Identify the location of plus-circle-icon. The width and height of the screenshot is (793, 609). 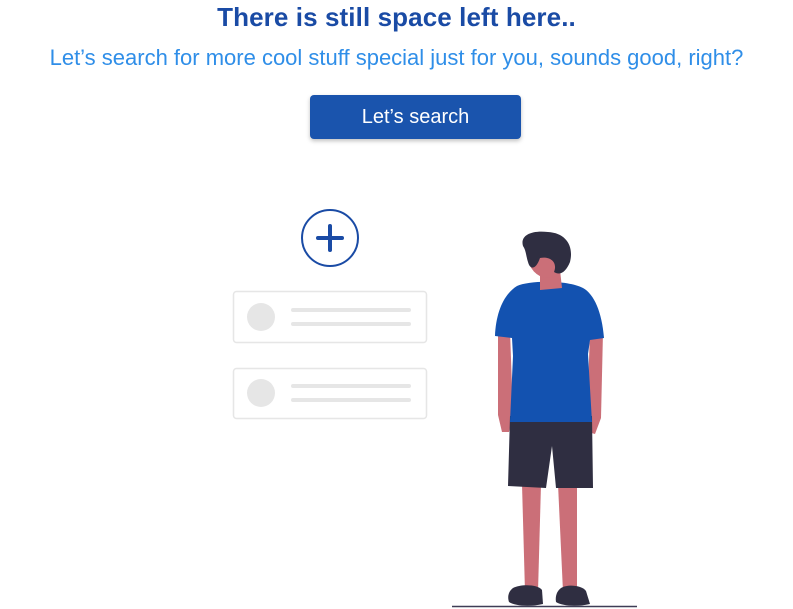
(330, 238).